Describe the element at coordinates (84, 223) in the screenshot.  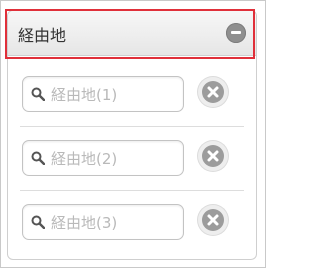
I see `waypoint-3-placeholder: 経由地(3)` at that location.